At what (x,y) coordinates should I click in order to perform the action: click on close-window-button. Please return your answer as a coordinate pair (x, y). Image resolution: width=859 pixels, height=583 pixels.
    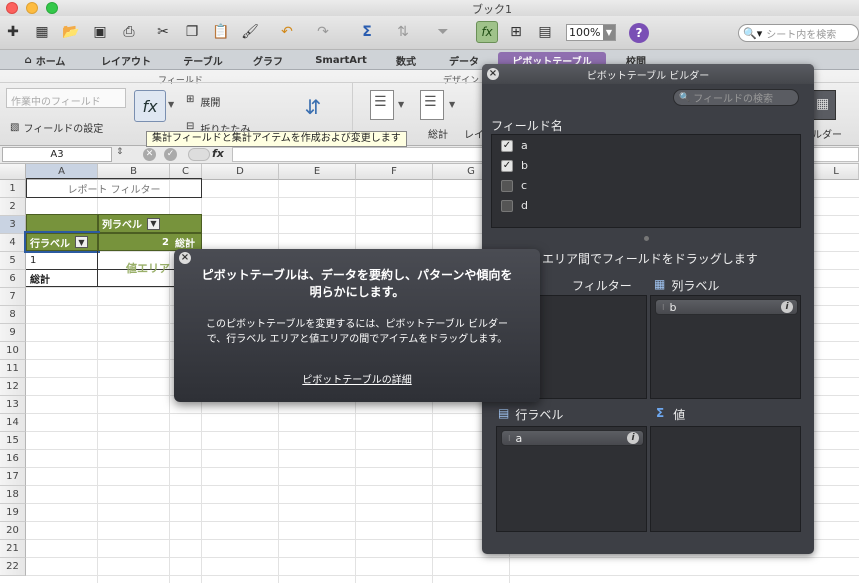
    Looking at the image, I should click on (12, 8).